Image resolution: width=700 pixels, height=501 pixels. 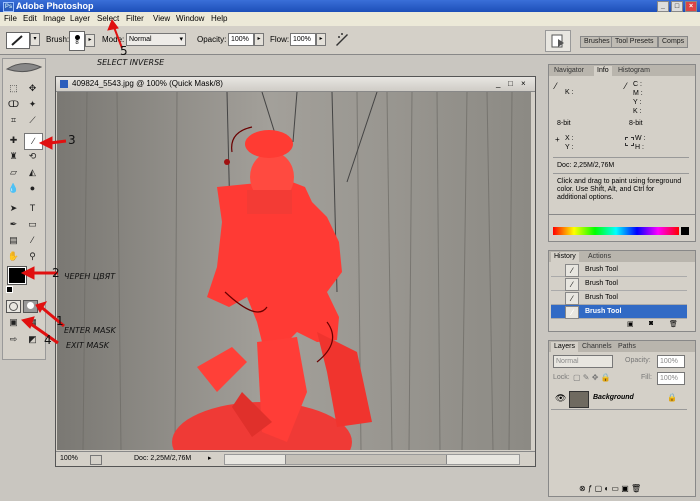 What do you see at coordinates (569, 138) in the screenshot?
I see `x-label: X :` at bounding box center [569, 138].